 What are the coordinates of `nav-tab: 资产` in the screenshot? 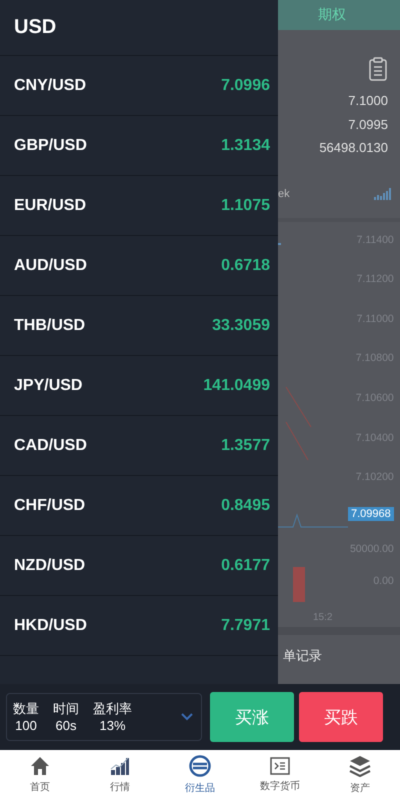 It's located at (360, 775).